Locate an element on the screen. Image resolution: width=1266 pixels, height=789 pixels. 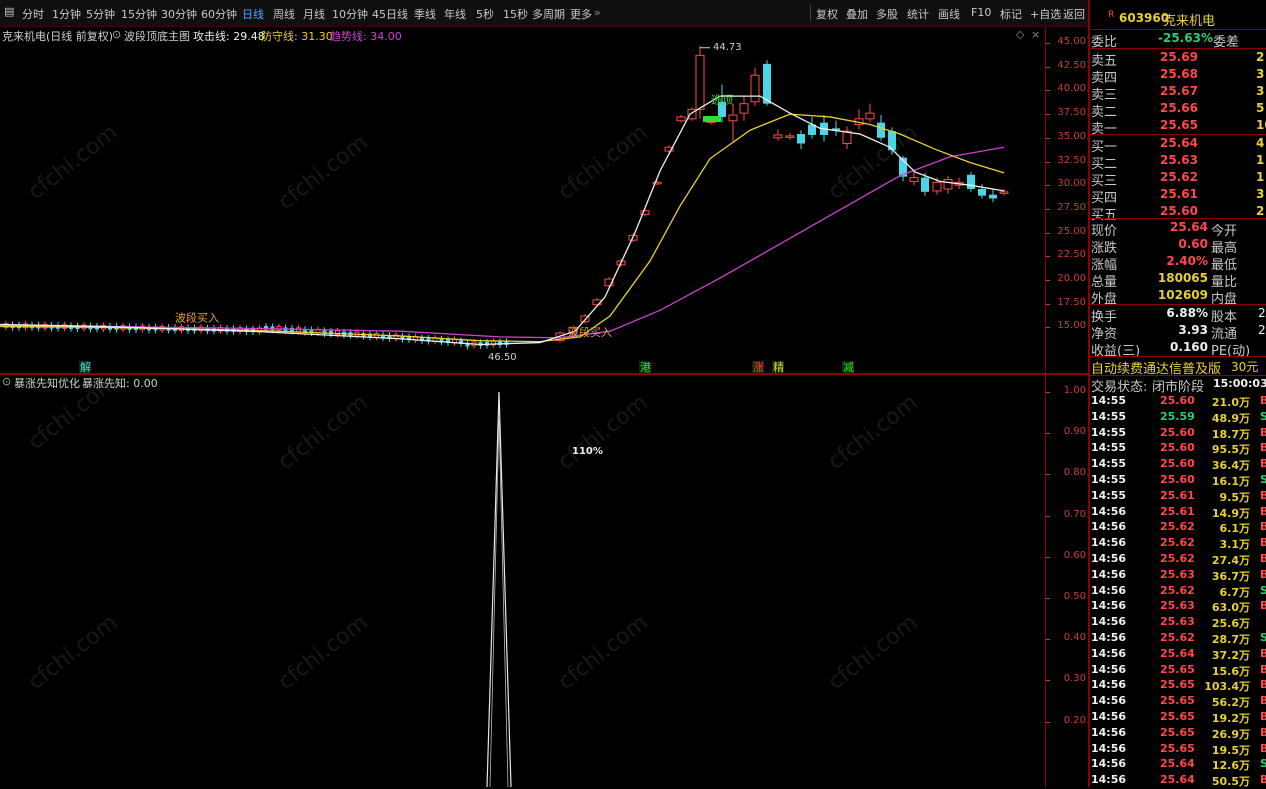
promo-price: 30元 is located at coordinates (1244, 366).